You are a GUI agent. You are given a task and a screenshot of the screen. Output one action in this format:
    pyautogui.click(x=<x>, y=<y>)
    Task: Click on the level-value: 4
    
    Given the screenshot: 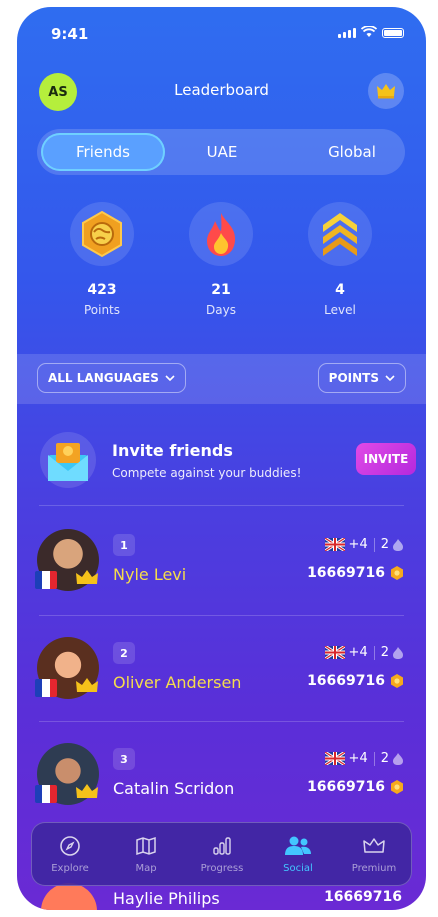 What is the action you would take?
    pyautogui.click(x=340, y=290)
    